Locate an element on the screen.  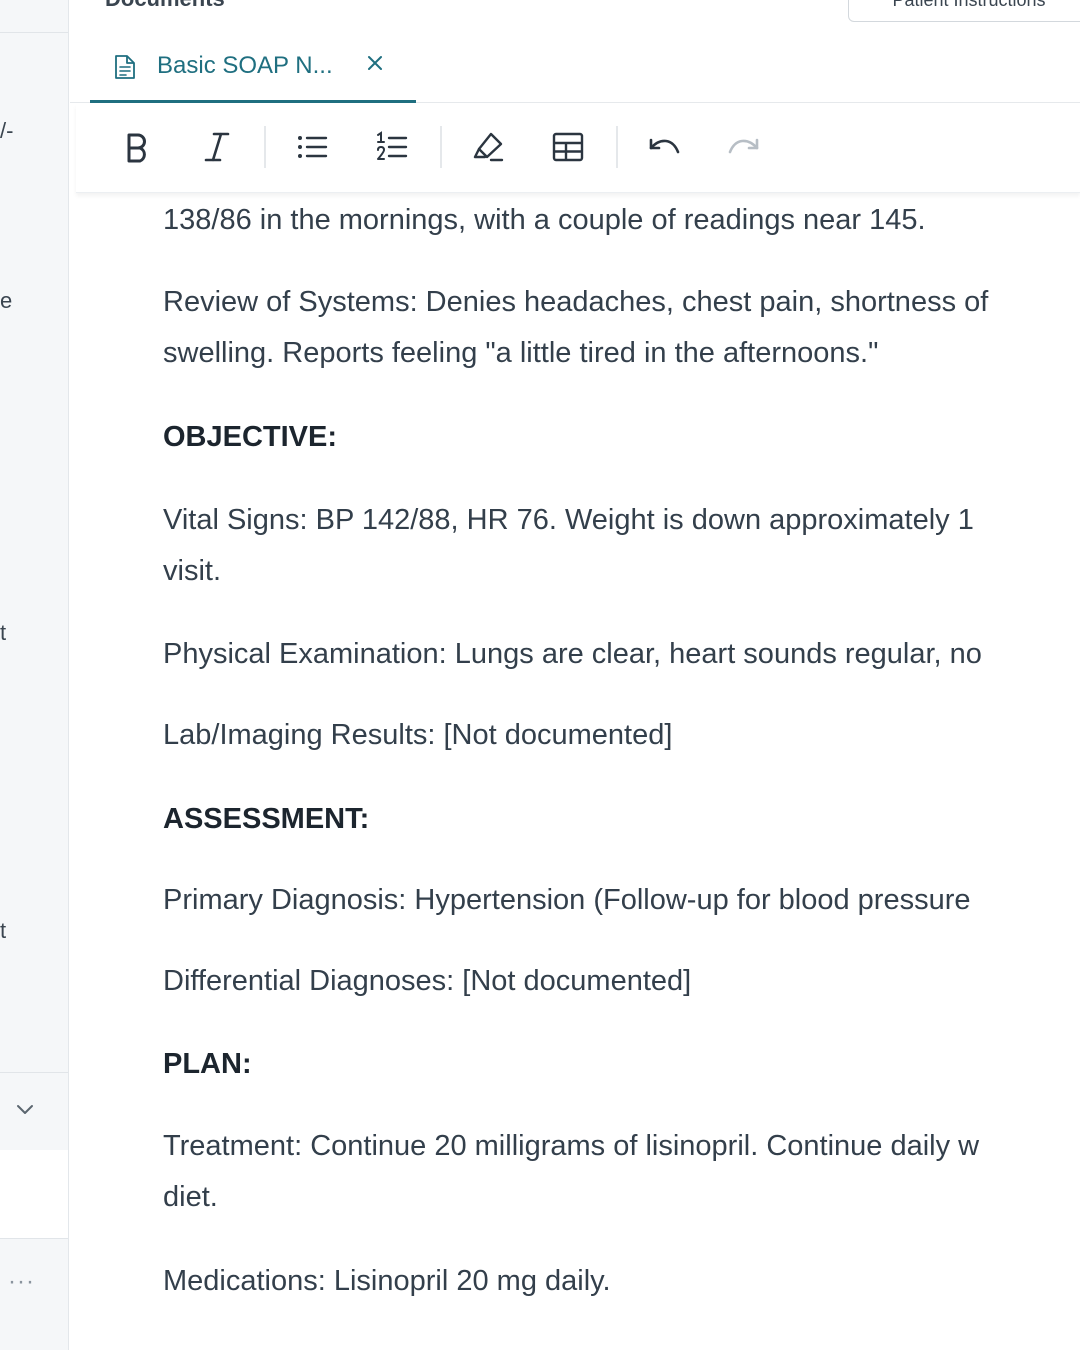
patient-instructions-button: Patient Instructions is located at coordinates (964, 11).